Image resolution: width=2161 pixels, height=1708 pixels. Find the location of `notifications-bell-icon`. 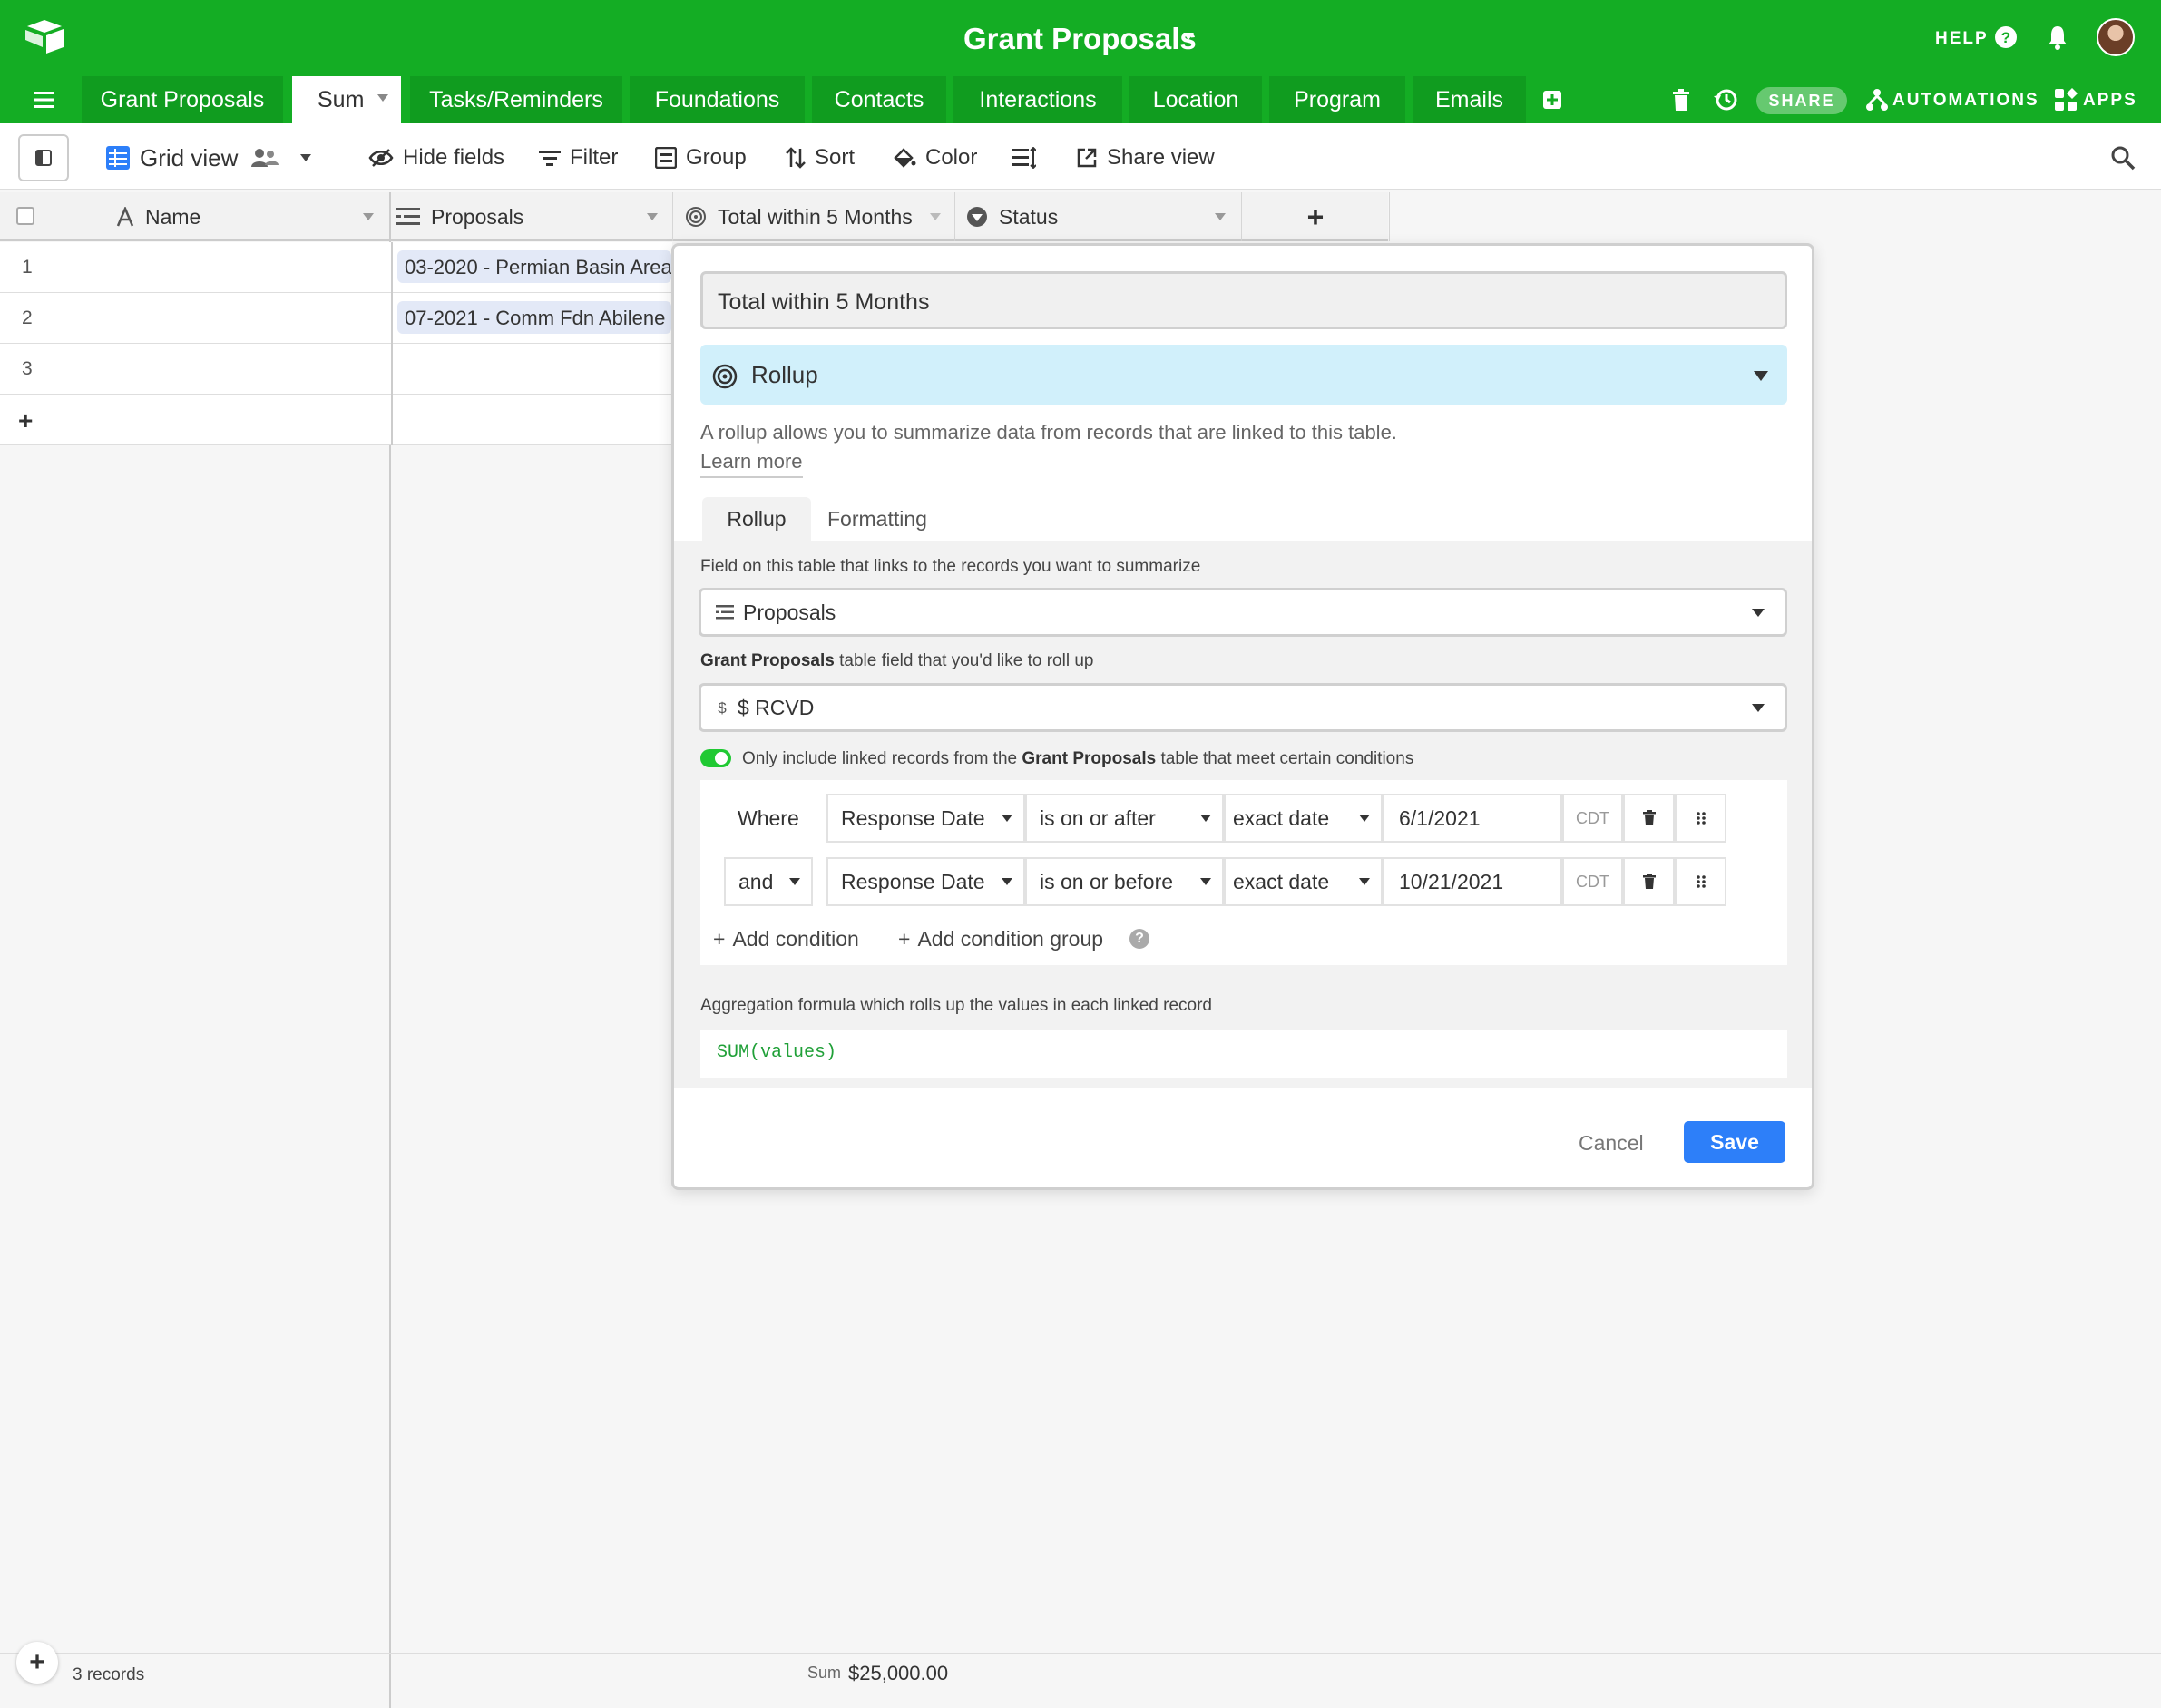

notifications-bell-icon is located at coordinates (2057, 37).